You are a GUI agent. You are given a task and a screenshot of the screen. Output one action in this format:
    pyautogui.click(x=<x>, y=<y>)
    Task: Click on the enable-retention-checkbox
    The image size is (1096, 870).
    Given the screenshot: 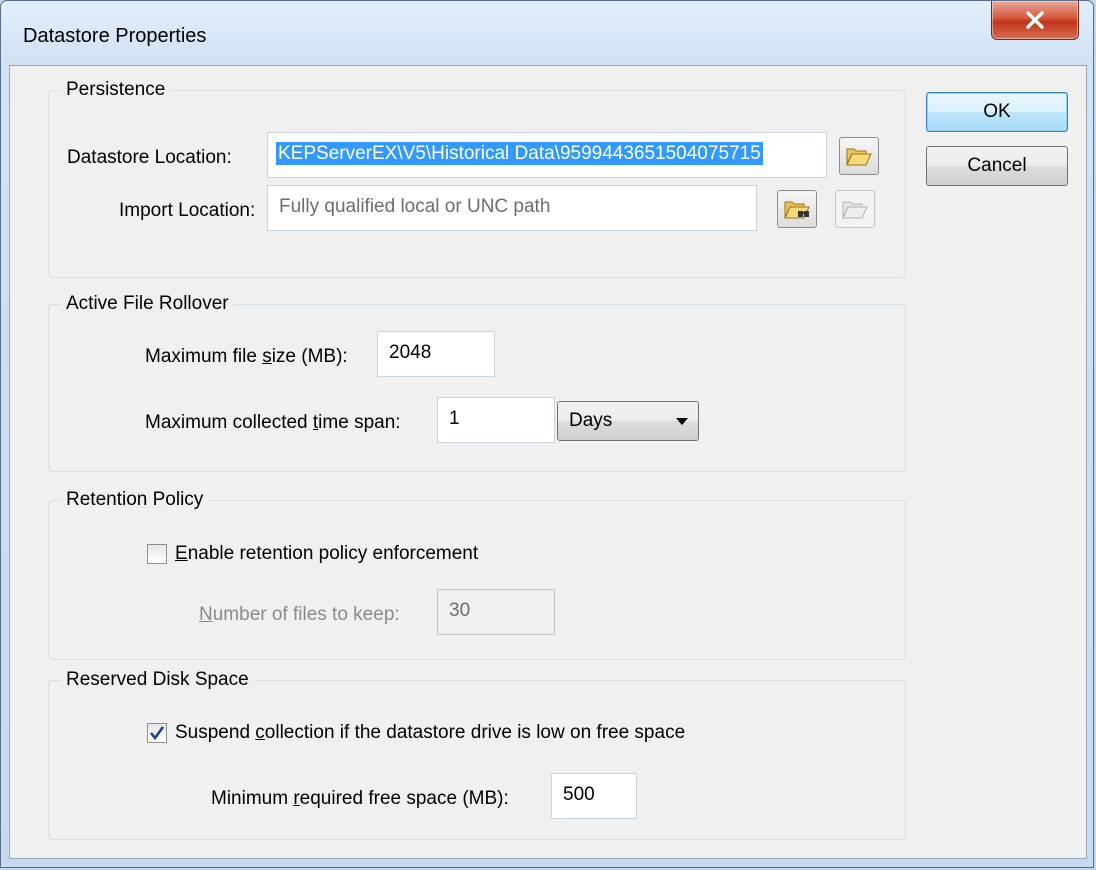 What is the action you would take?
    pyautogui.click(x=157, y=554)
    